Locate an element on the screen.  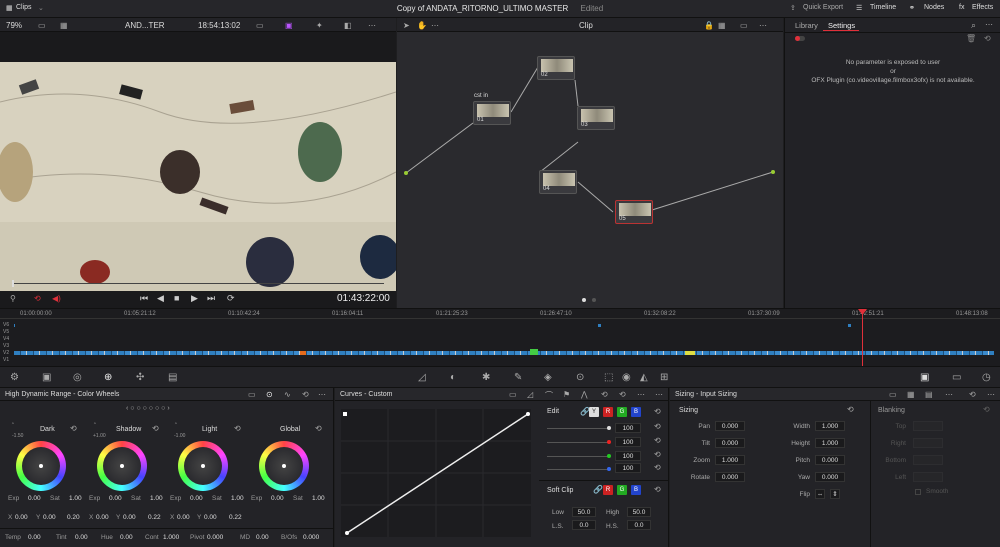
reset-all-icon: ⟲ is located at coordinates (622, 394).